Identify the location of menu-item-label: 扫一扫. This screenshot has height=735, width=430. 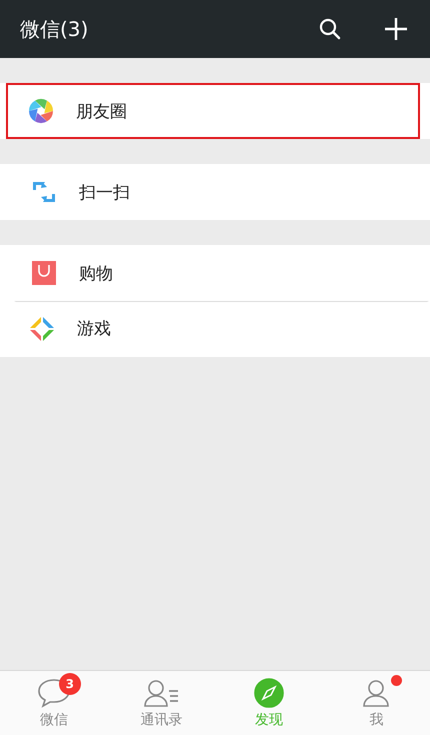
(104, 193).